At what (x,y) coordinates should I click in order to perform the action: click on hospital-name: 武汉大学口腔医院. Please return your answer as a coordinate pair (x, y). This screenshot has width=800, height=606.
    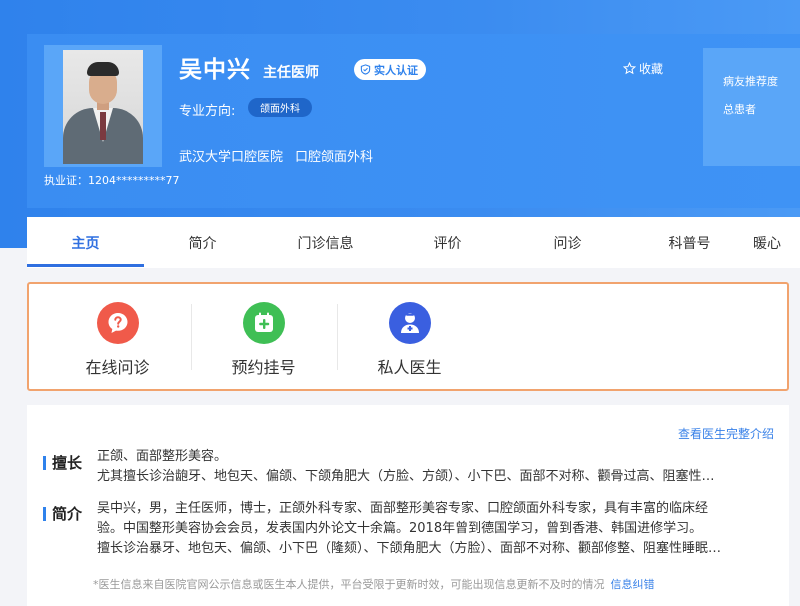
    Looking at the image, I should click on (231, 157).